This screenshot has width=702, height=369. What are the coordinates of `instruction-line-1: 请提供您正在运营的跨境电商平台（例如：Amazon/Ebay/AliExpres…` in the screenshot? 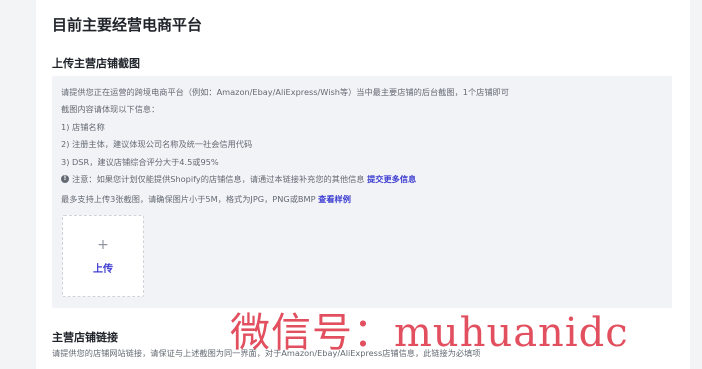 It's located at (285, 92).